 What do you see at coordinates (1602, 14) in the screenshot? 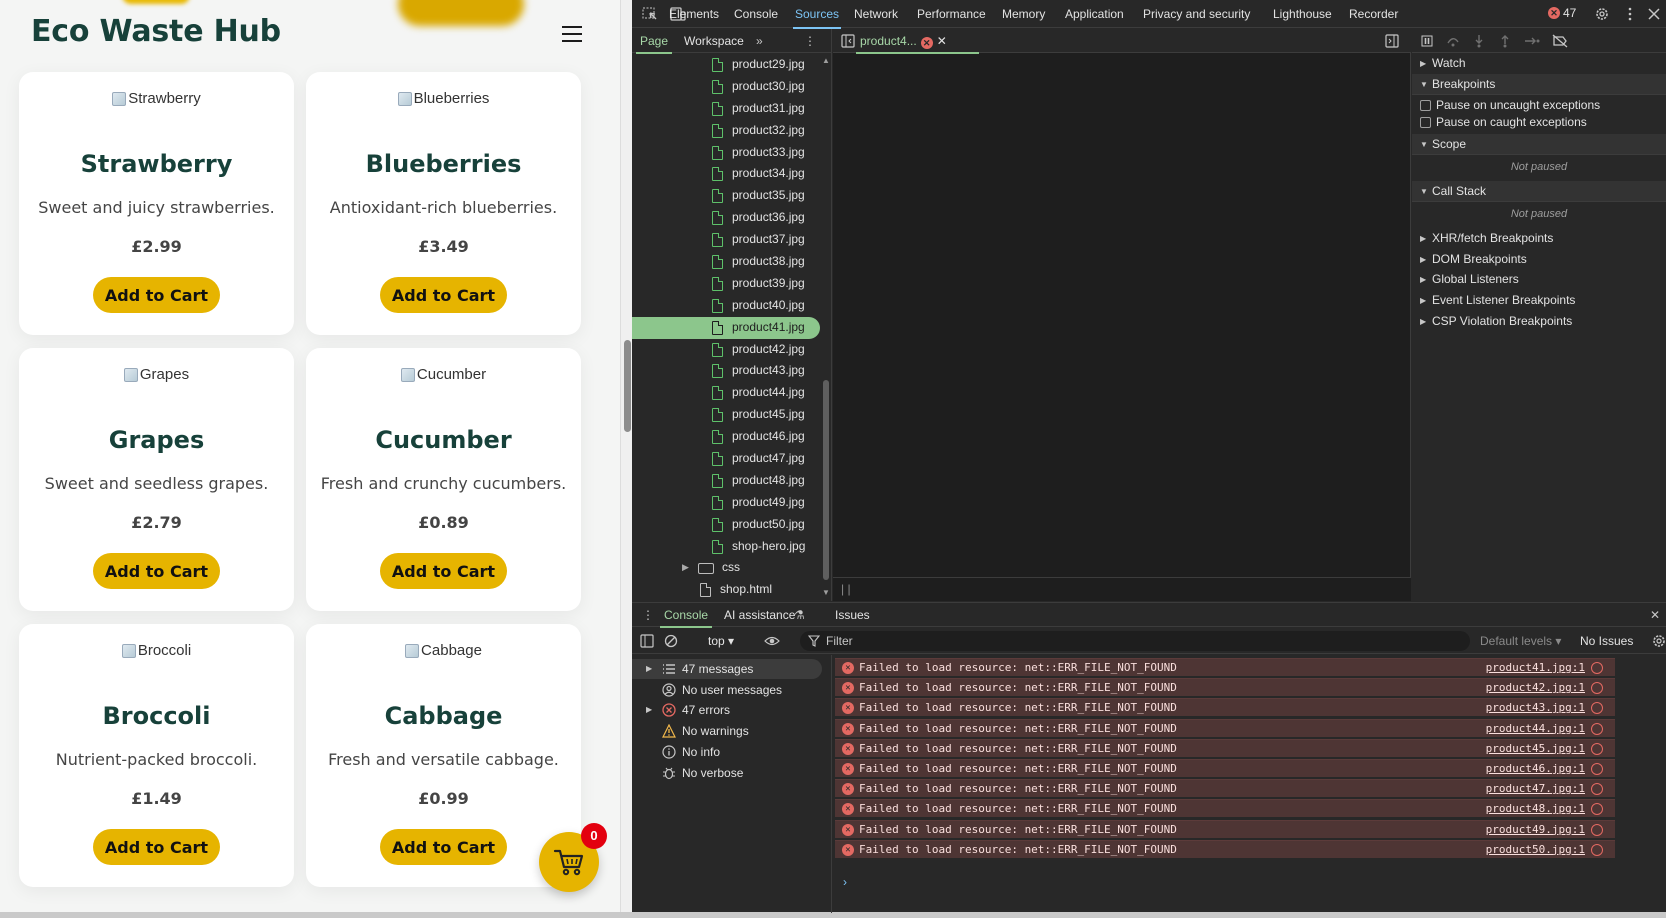
I see `settings-gear-icon` at bounding box center [1602, 14].